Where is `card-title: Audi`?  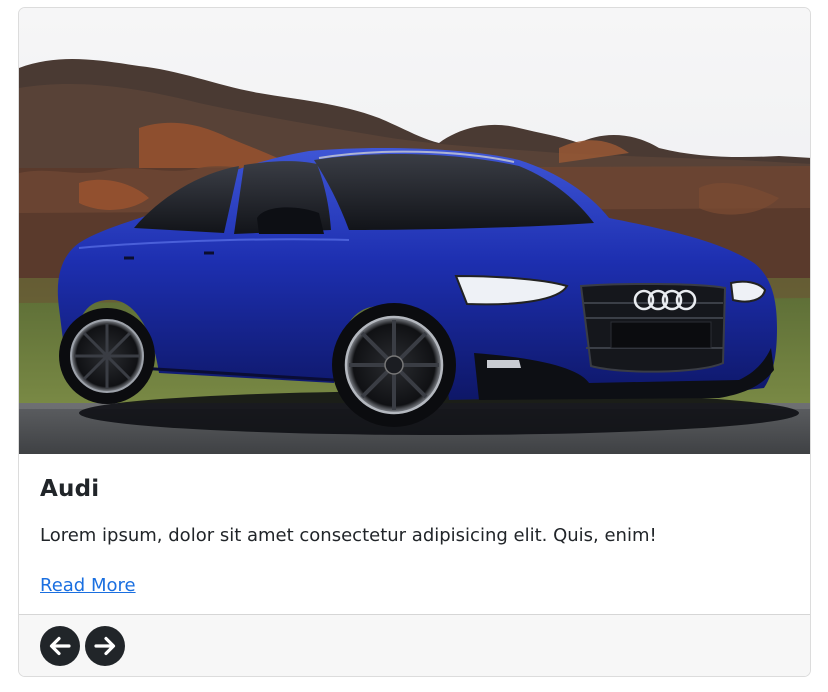
card-title: Audi is located at coordinates (70, 489).